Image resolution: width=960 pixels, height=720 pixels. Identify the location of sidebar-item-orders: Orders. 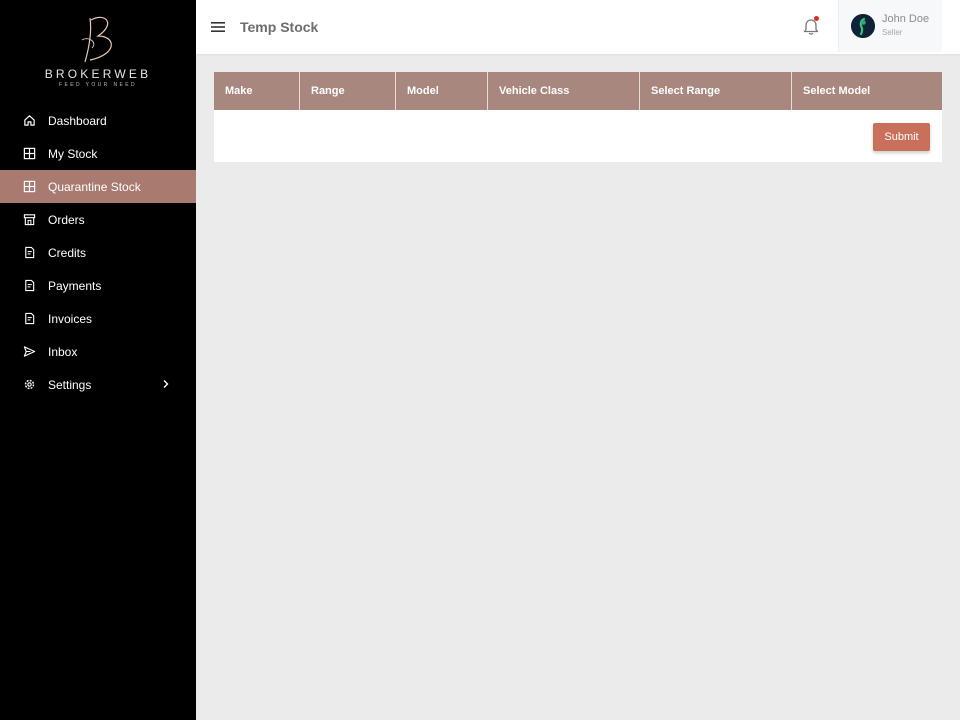
(98, 219).